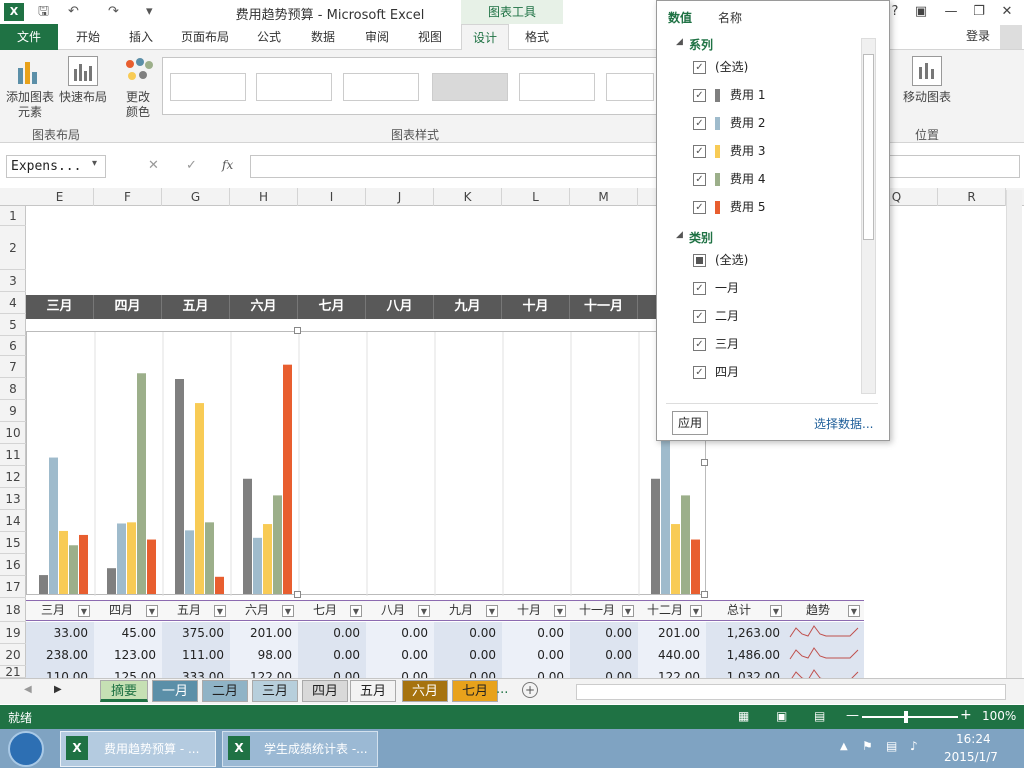 The height and width of the screenshot is (768, 1024). I want to click on tab-home: 开始, so click(88, 37).